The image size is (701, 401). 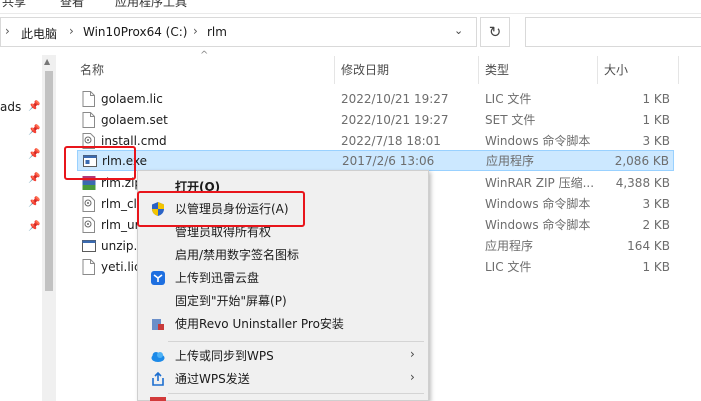 What do you see at coordinates (39, 33) in the screenshot?
I see `breadcrumb-this-pc: 此电脑` at bounding box center [39, 33].